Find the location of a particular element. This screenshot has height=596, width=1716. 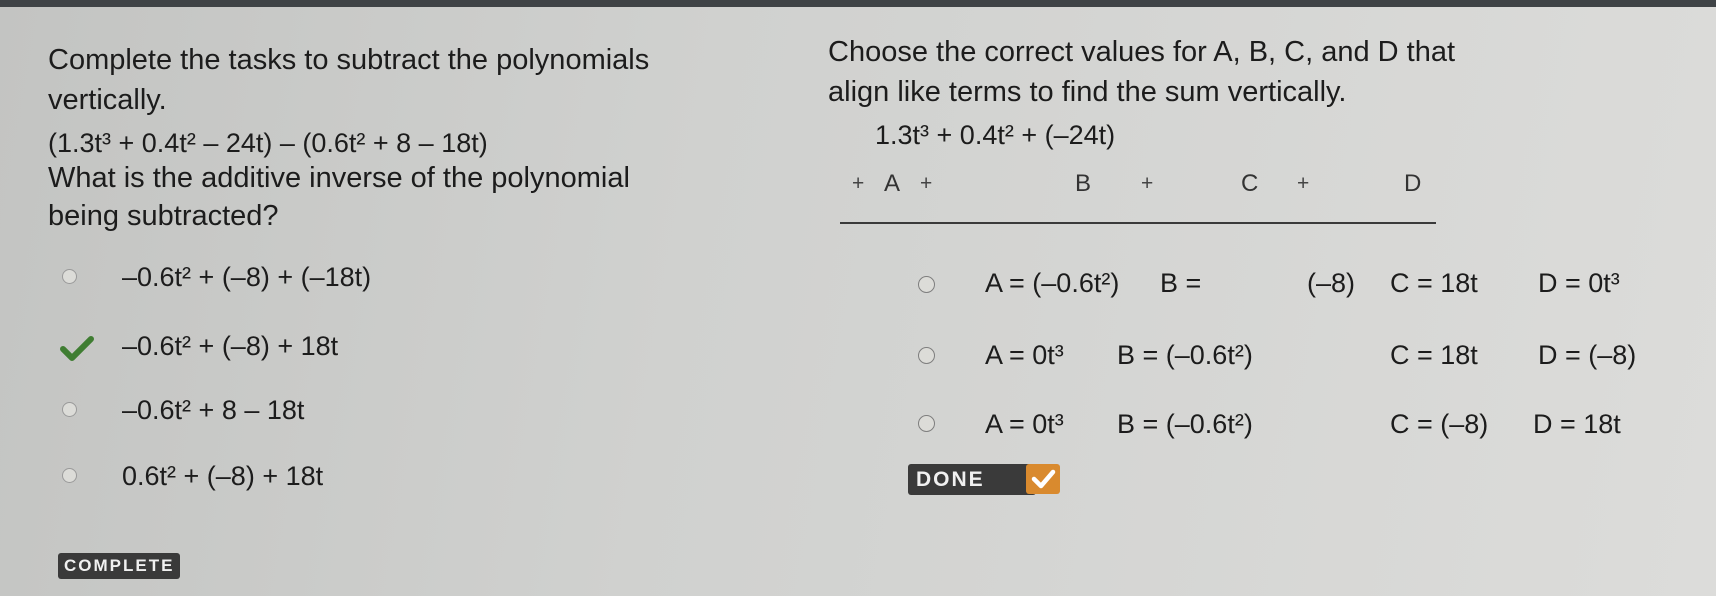

option-text: –0.6t² + (–8) + 18t is located at coordinates (230, 346).